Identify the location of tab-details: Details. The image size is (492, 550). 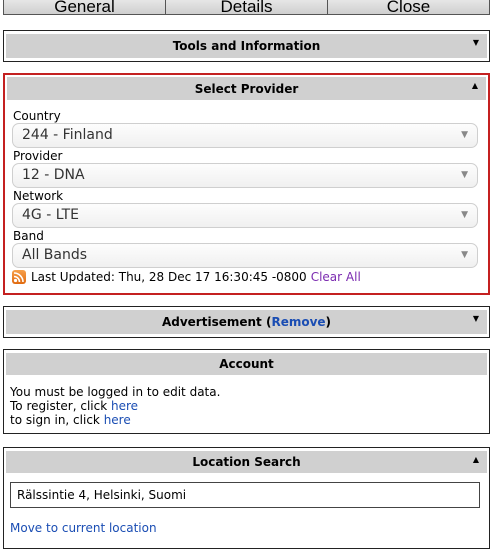
(247, 7).